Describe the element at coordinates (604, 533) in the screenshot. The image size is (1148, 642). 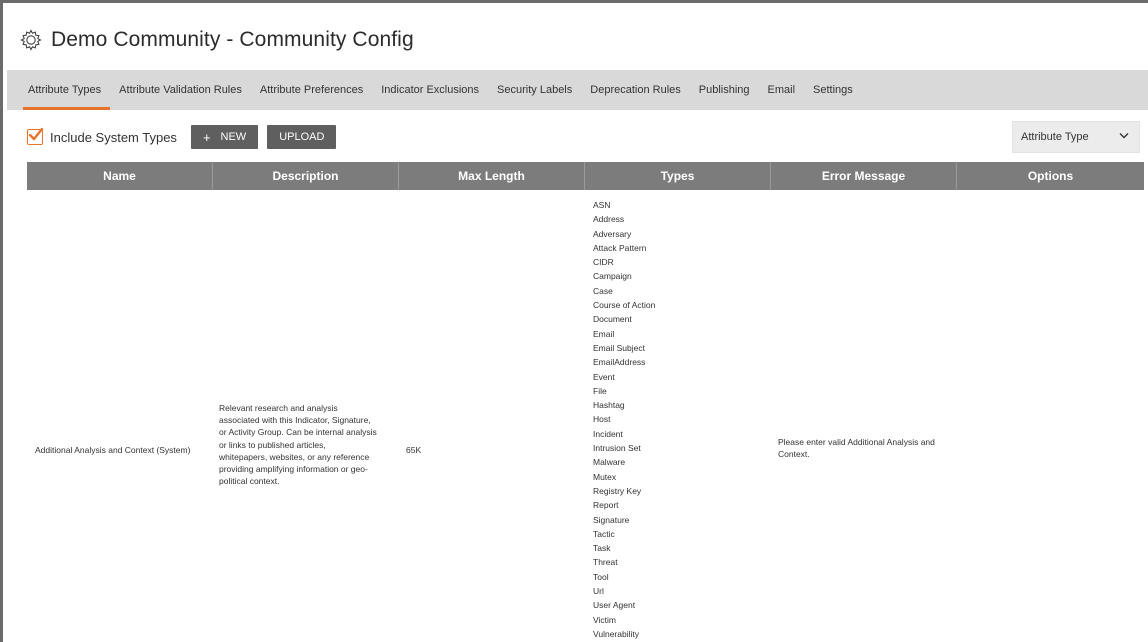
I see `type-item: Tactic` at that location.